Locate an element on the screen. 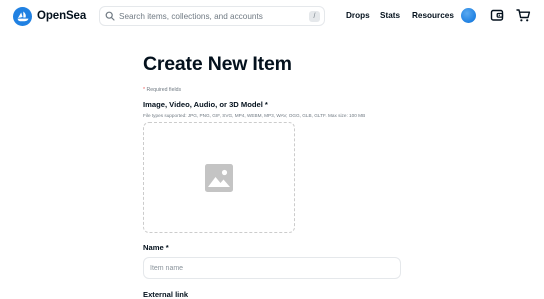 Image resolution: width=544 pixels, height=299 pixels. search-bar: / is located at coordinates (212, 16).